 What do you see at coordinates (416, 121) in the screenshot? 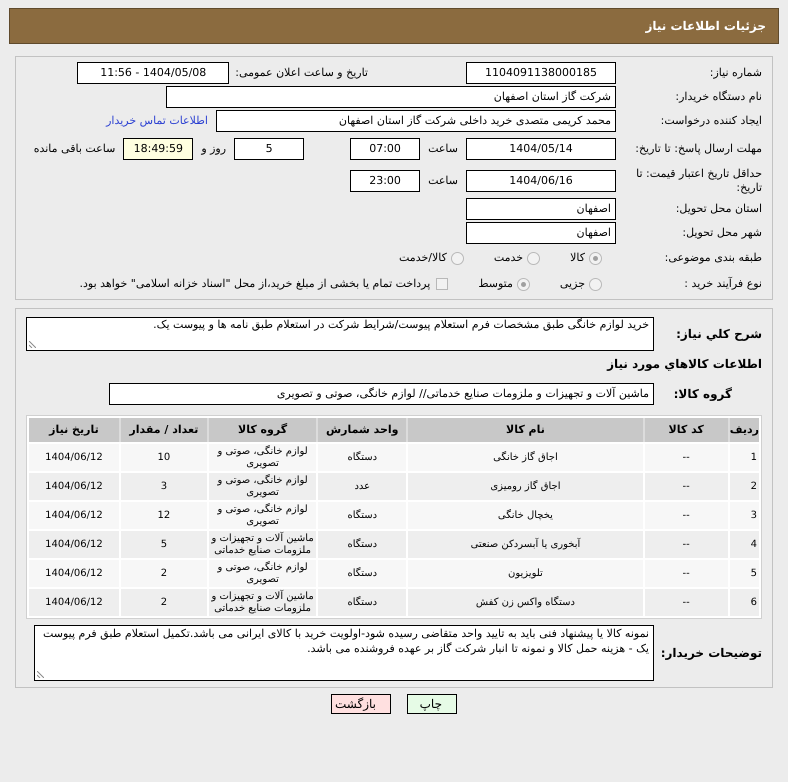
I see `text-field: محمد کریمی متصدی خرید داخلی شرکت گاز استان اصفهان` at bounding box center [416, 121].